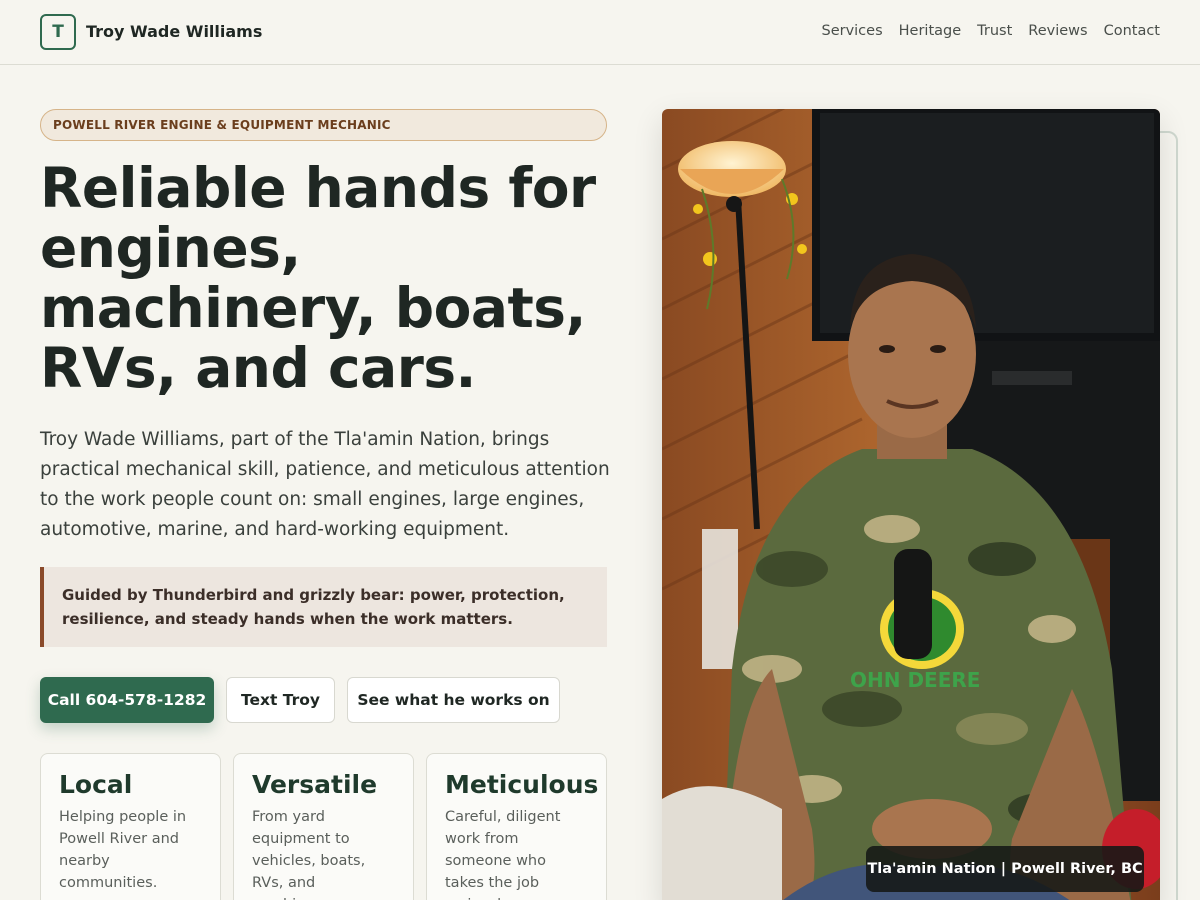  Describe the element at coordinates (280, 700) in the screenshot. I see `text-troy-button: Text Troy` at that location.